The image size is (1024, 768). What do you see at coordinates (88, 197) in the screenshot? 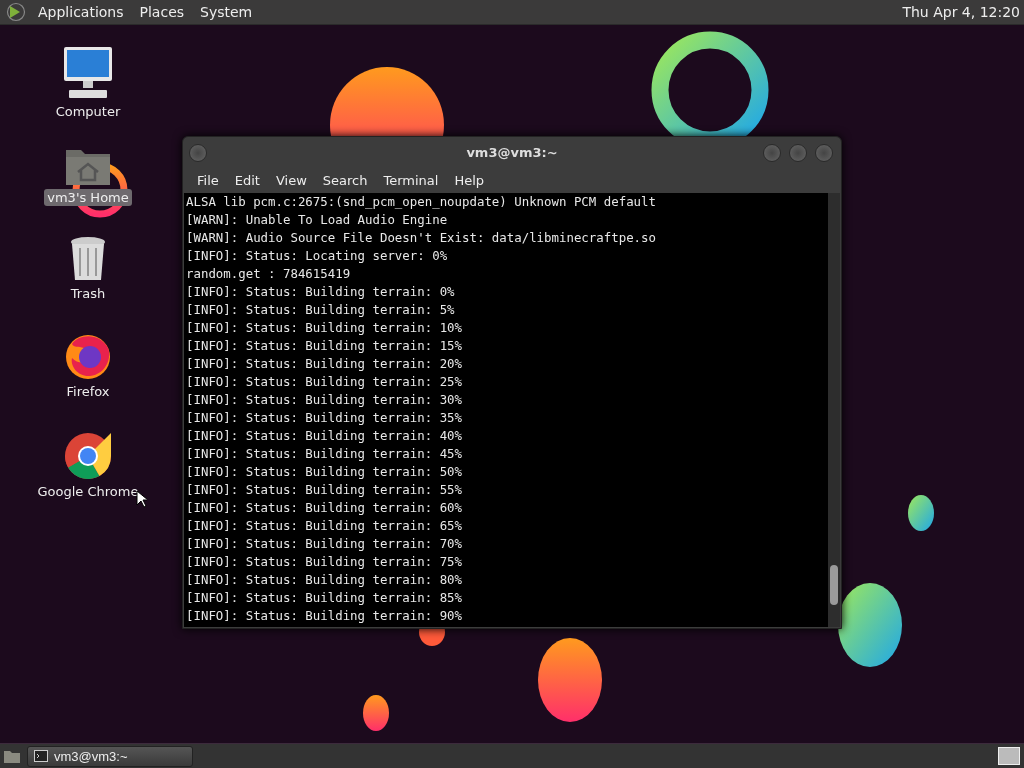
I see `icon-label: vm3's Home` at bounding box center [88, 197].